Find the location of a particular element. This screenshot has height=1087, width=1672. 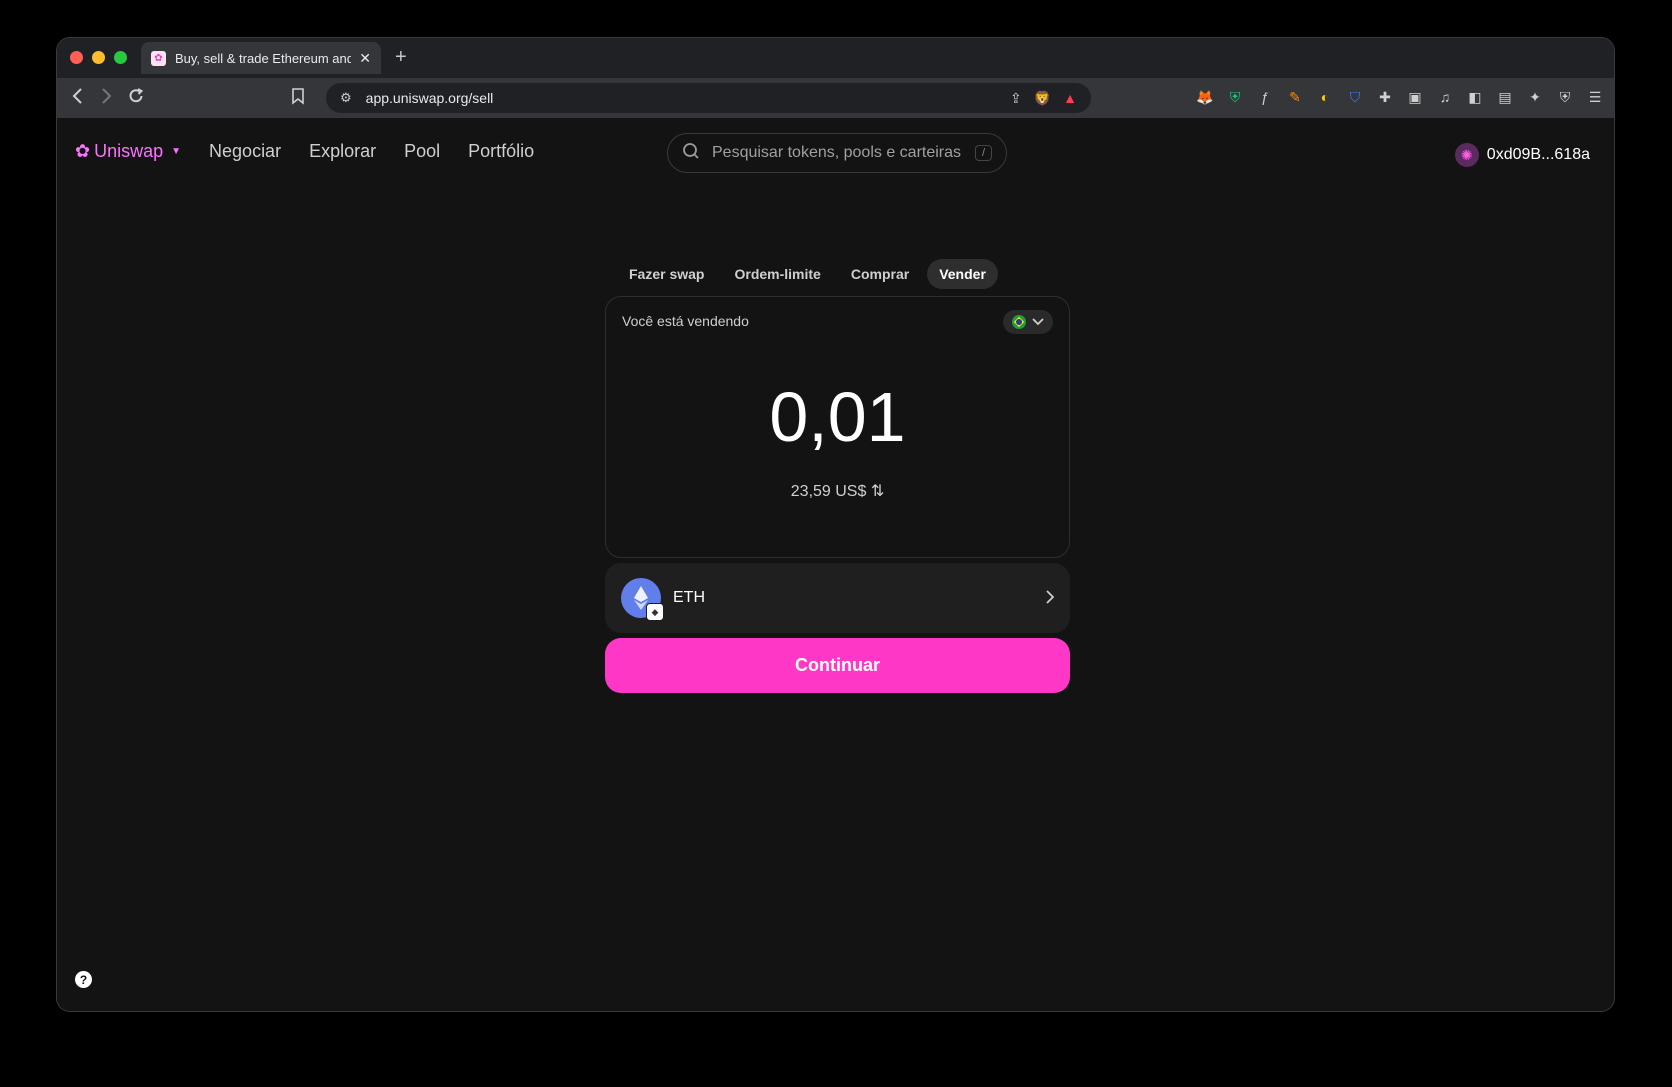

screenshot-icon: ▣ is located at coordinates (1415, 97).